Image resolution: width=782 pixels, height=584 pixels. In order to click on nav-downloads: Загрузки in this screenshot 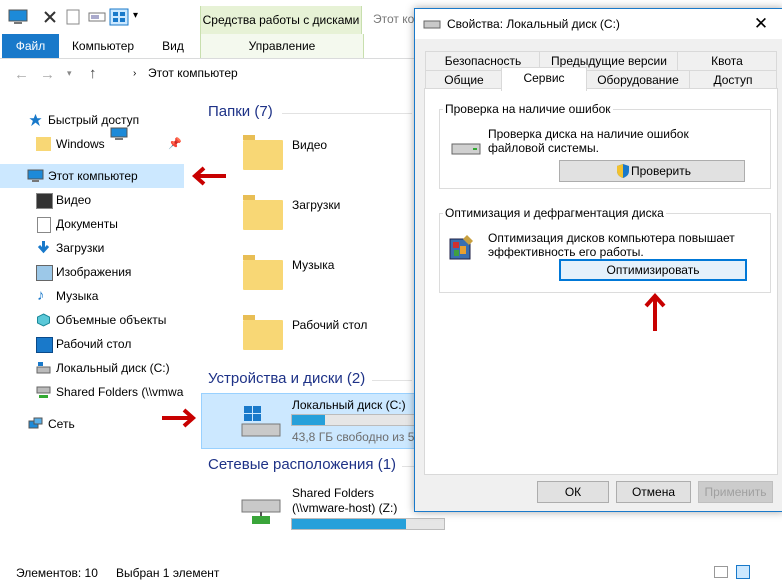, I will do `click(93, 248)`.